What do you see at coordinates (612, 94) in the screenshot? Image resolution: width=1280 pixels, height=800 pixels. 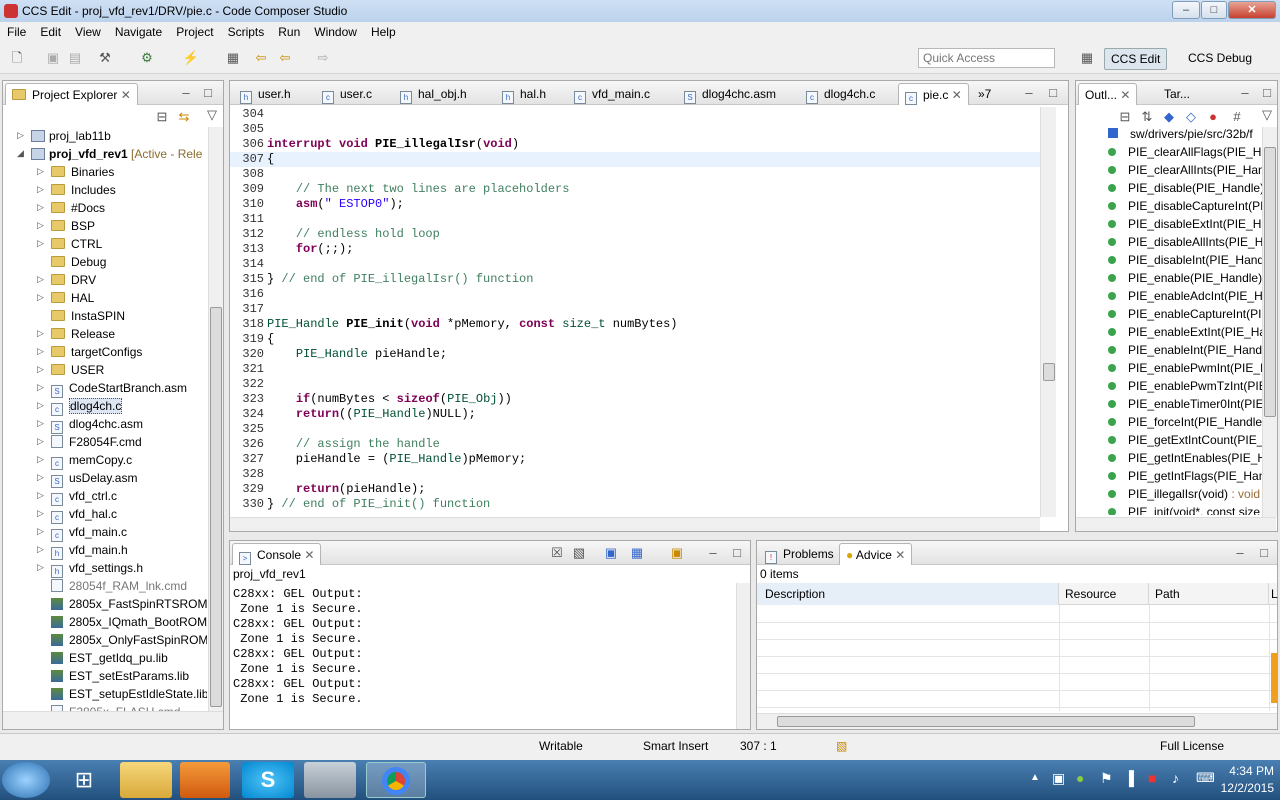 I see `editor-tab: c vfd_main.c` at bounding box center [612, 94].